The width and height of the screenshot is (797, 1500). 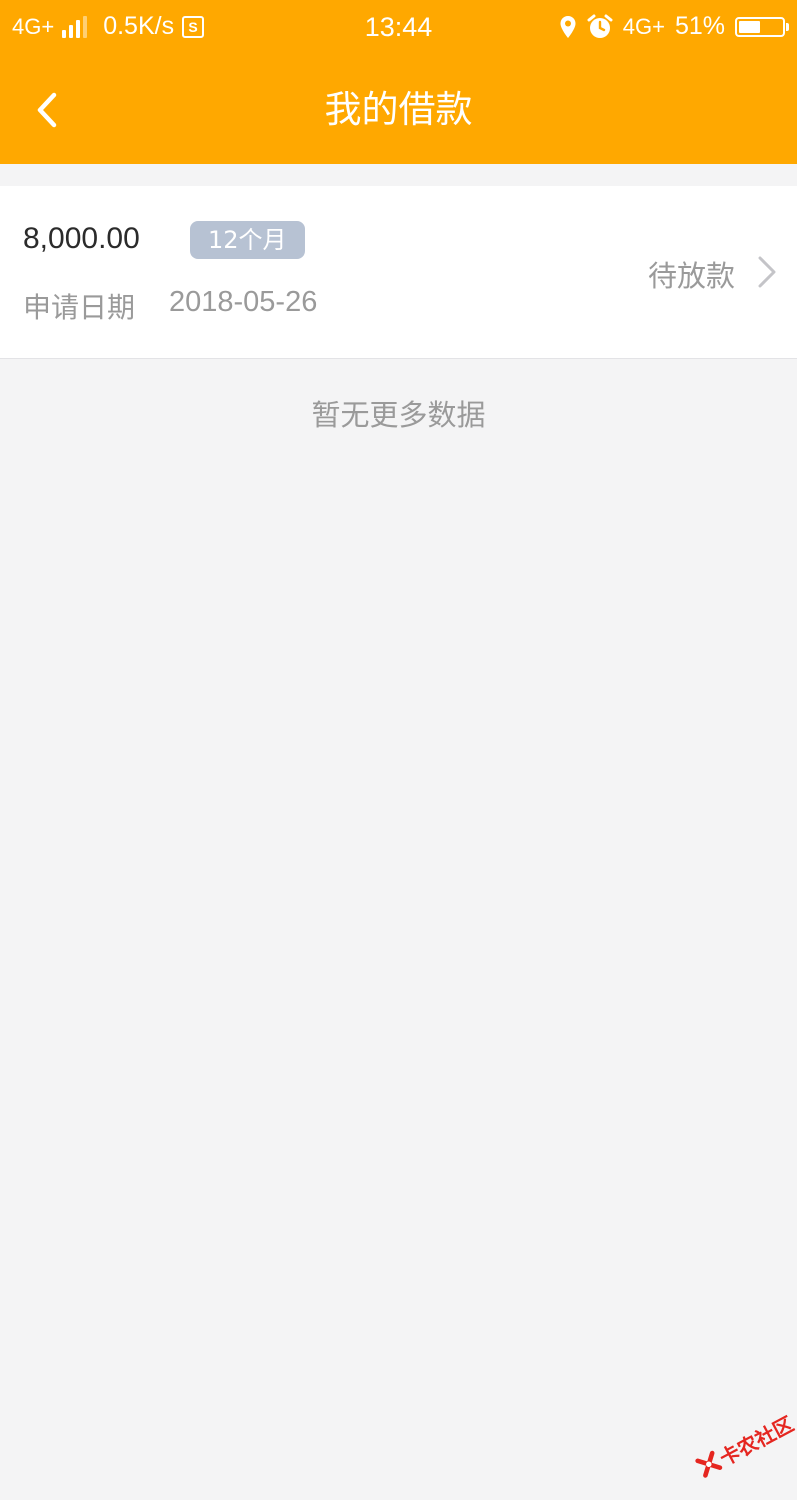 What do you see at coordinates (247, 240) in the screenshot?
I see `term-badge: 12个月` at bounding box center [247, 240].